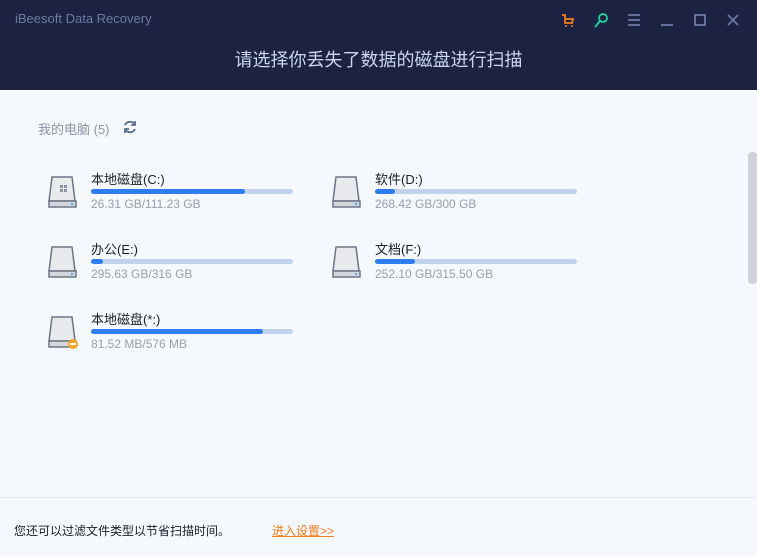  Describe the element at coordinates (378, 526) in the screenshot. I see `footer: 您还可以过滤文件类型以节省扫描时间。 进入设置>>` at that location.